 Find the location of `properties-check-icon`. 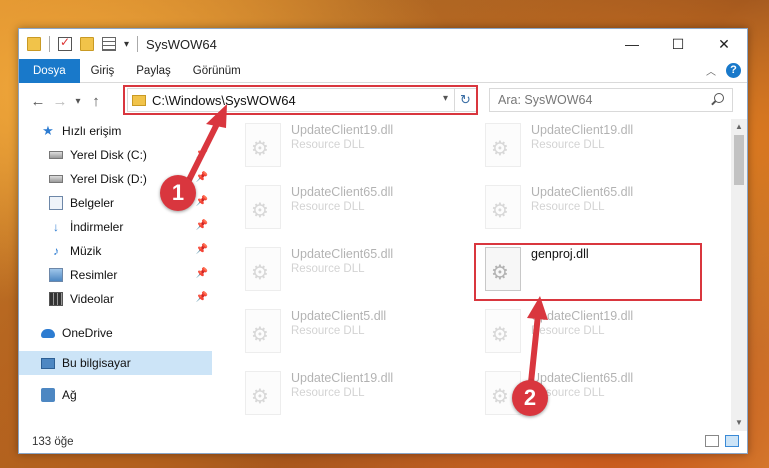

properties-check-icon is located at coordinates (65, 43).